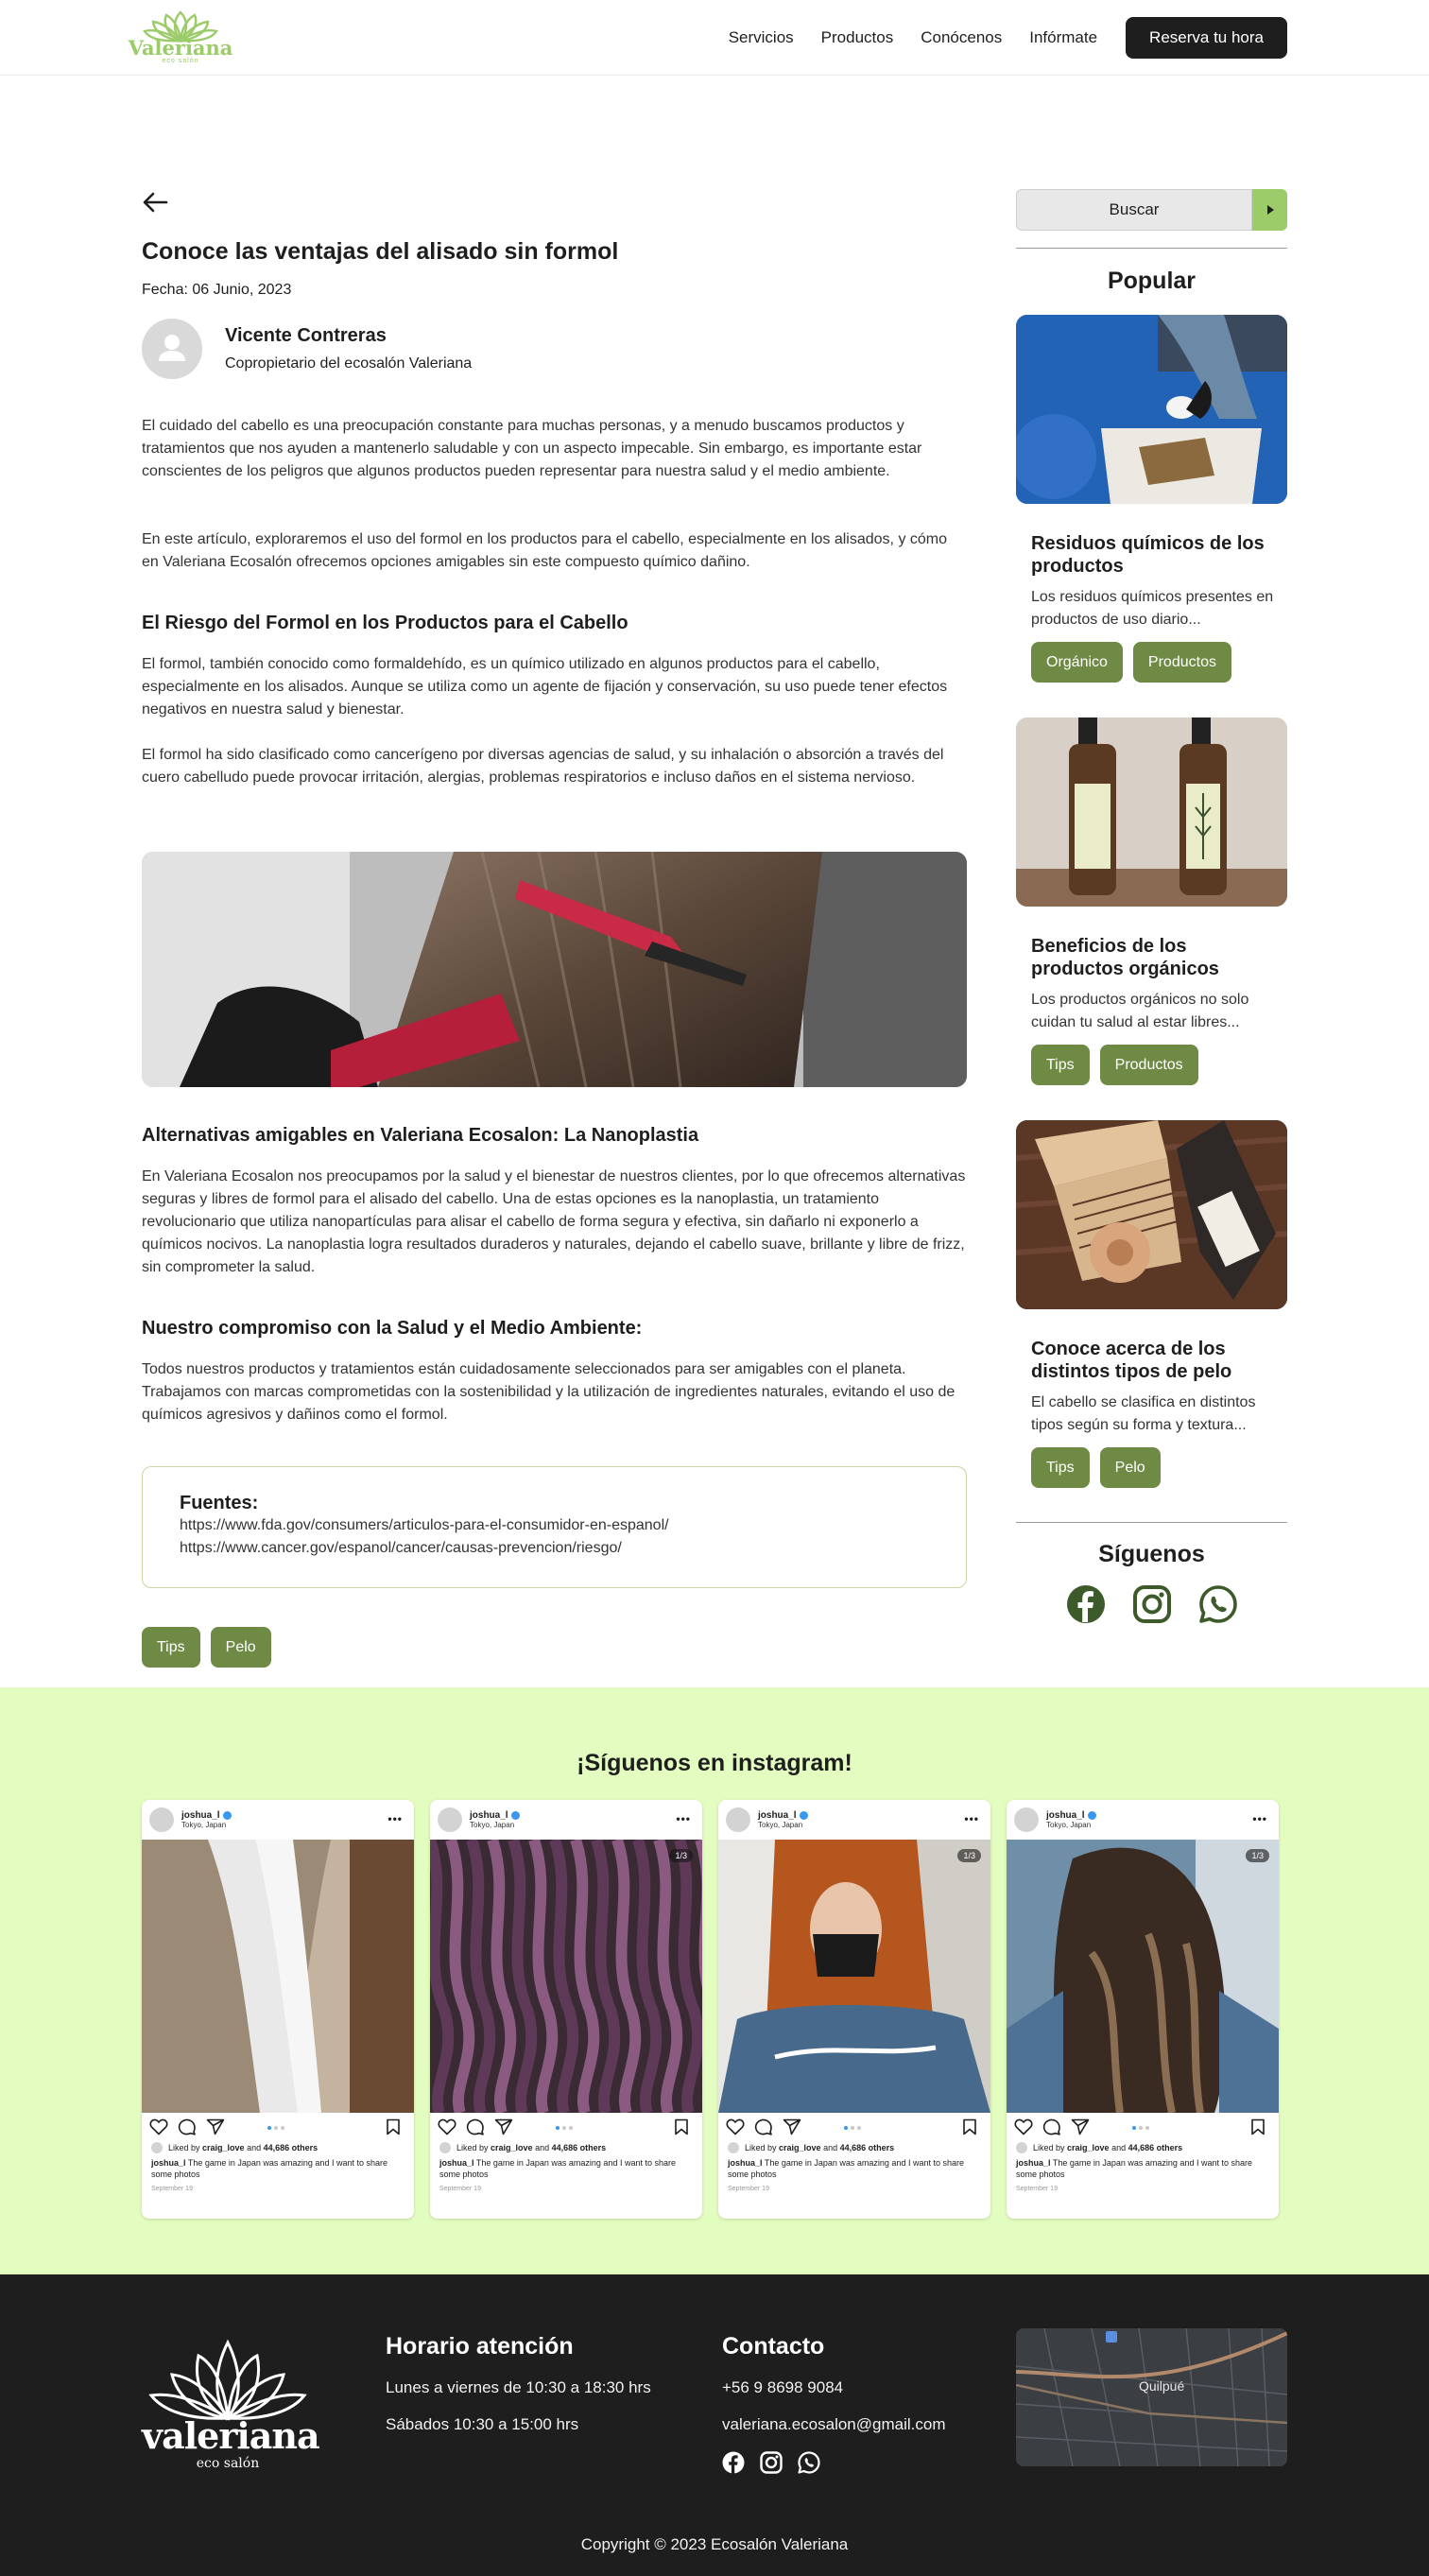 The image size is (1429, 2576). I want to click on back-button, so click(155, 205).